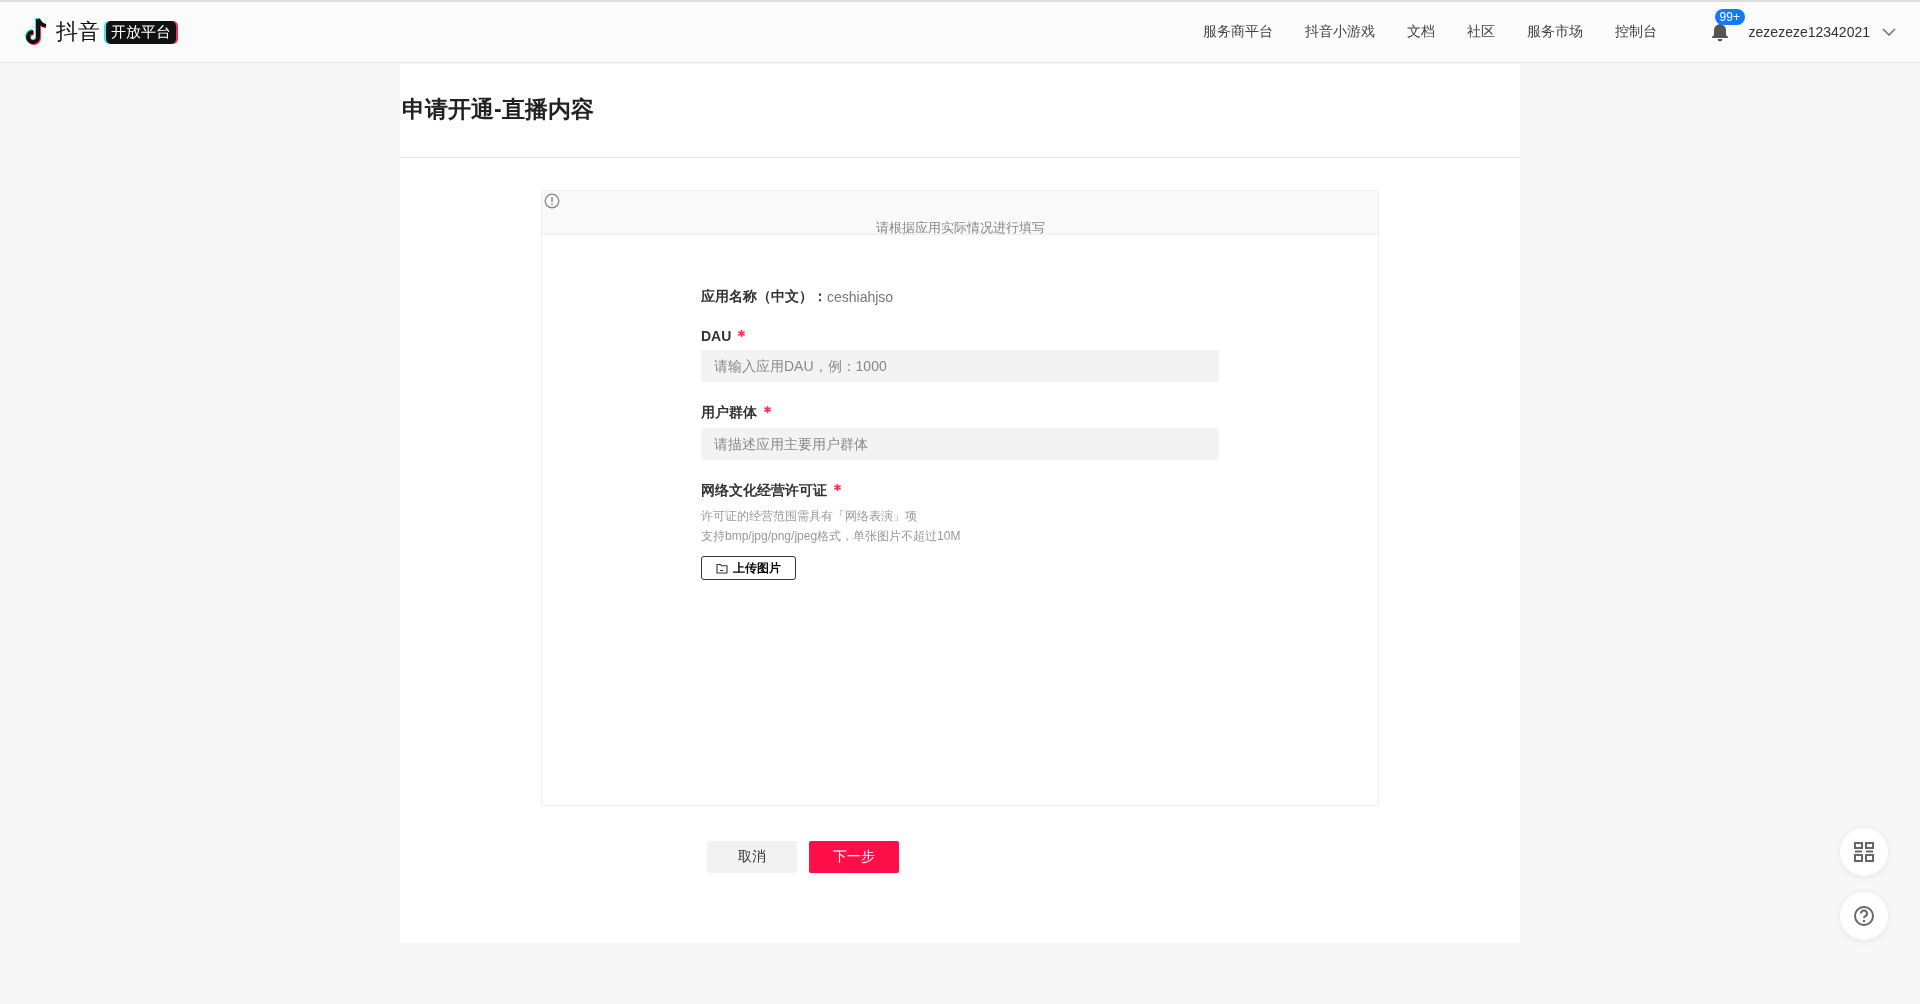 Image resolution: width=1920 pixels, height=1004 pixels. Describe the element at coordinates (1719, 32) in the screenshot. I see `bell-icon` at that location.